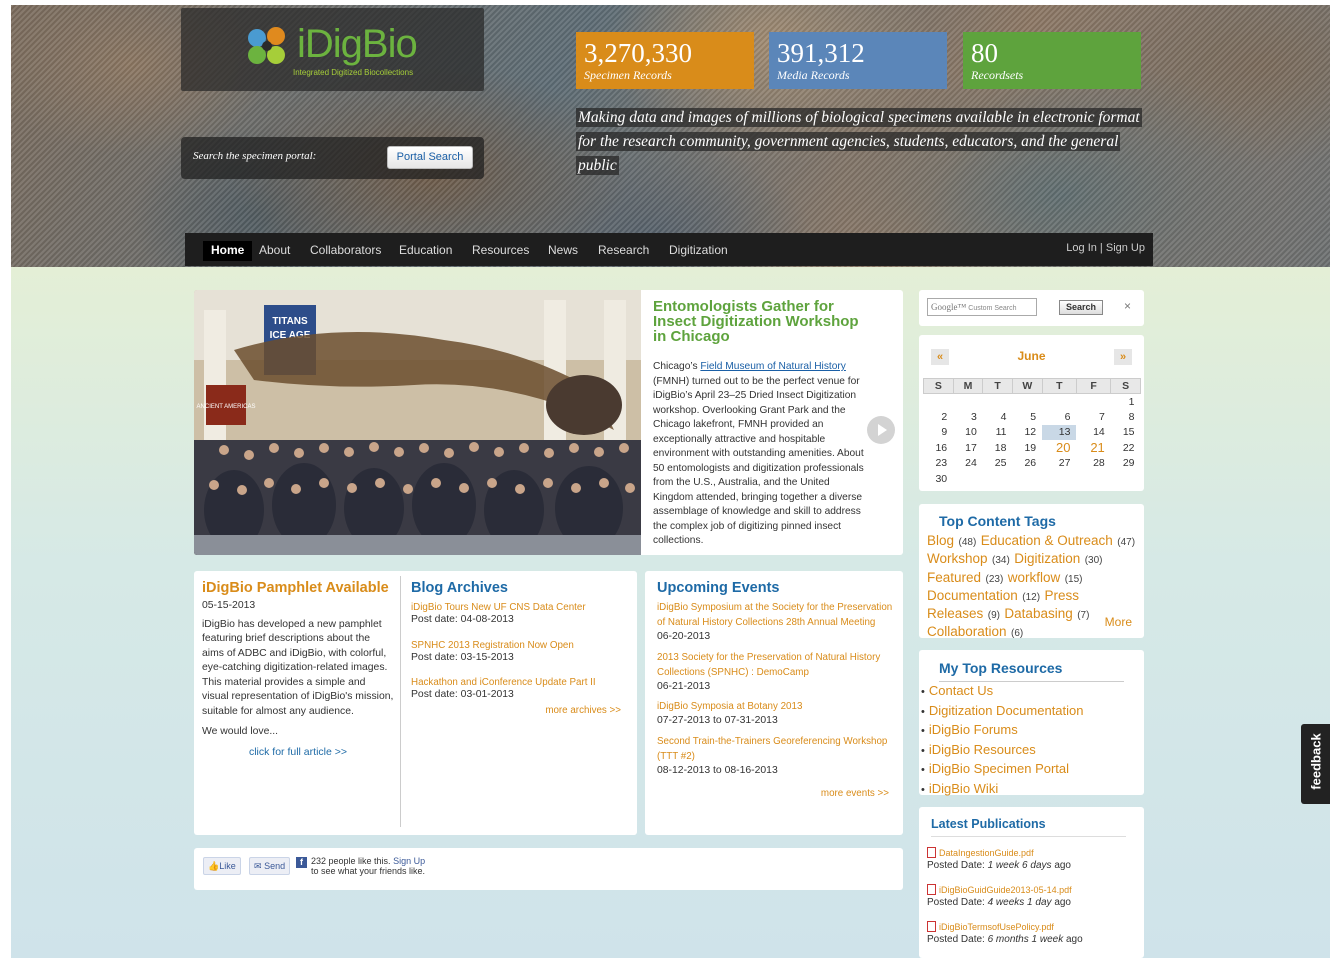 This screenshot has height=958, width=1330. I want to click on calendar-day: 19, so click(1027, 448).